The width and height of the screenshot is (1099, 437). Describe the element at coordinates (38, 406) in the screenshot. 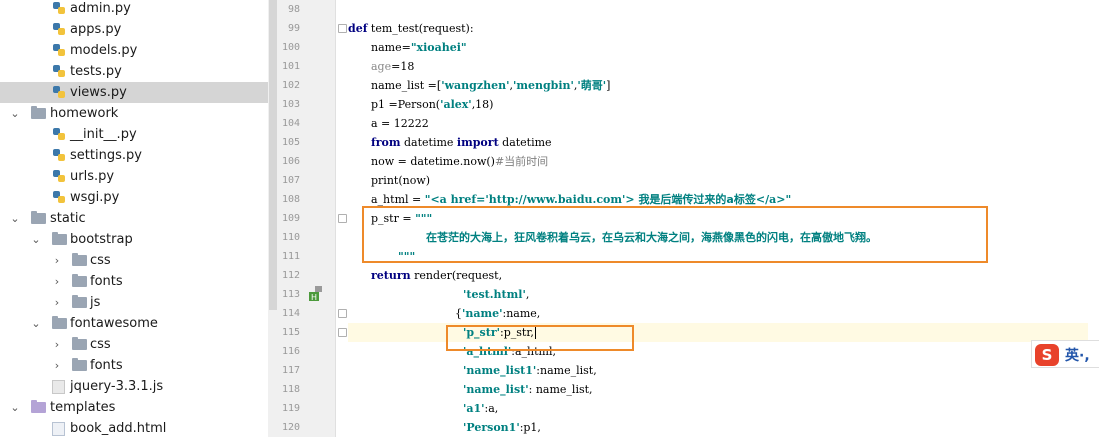

I see `template-folder-icon` at that location.